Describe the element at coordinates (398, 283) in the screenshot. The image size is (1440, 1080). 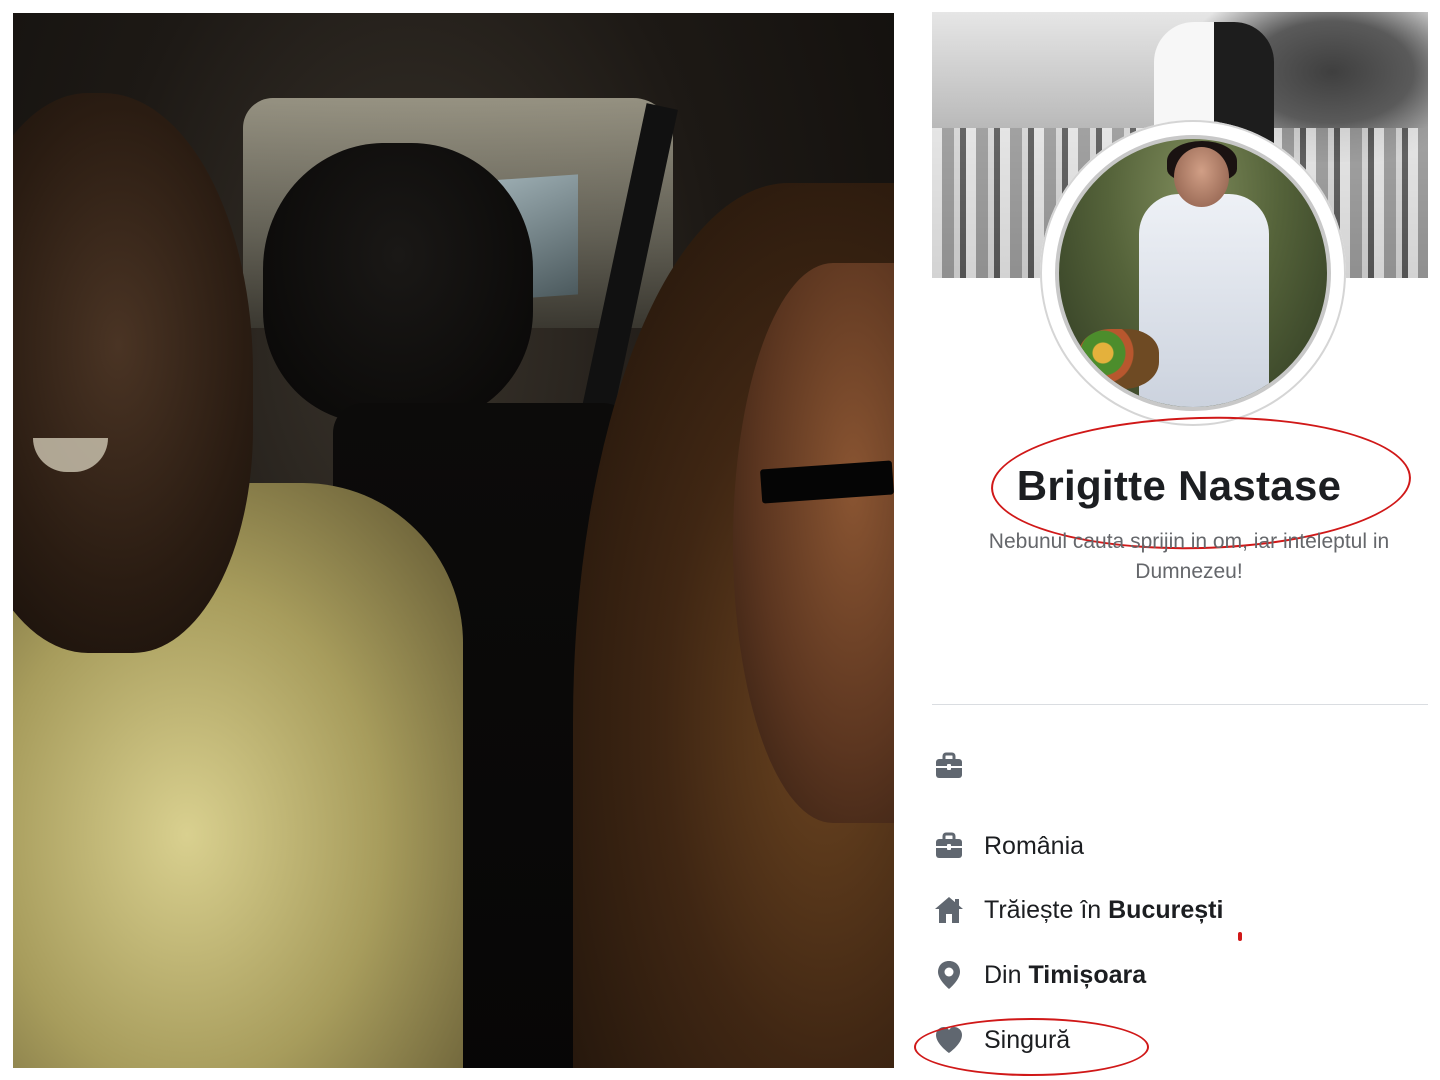
I see `car-headrest` at that location.